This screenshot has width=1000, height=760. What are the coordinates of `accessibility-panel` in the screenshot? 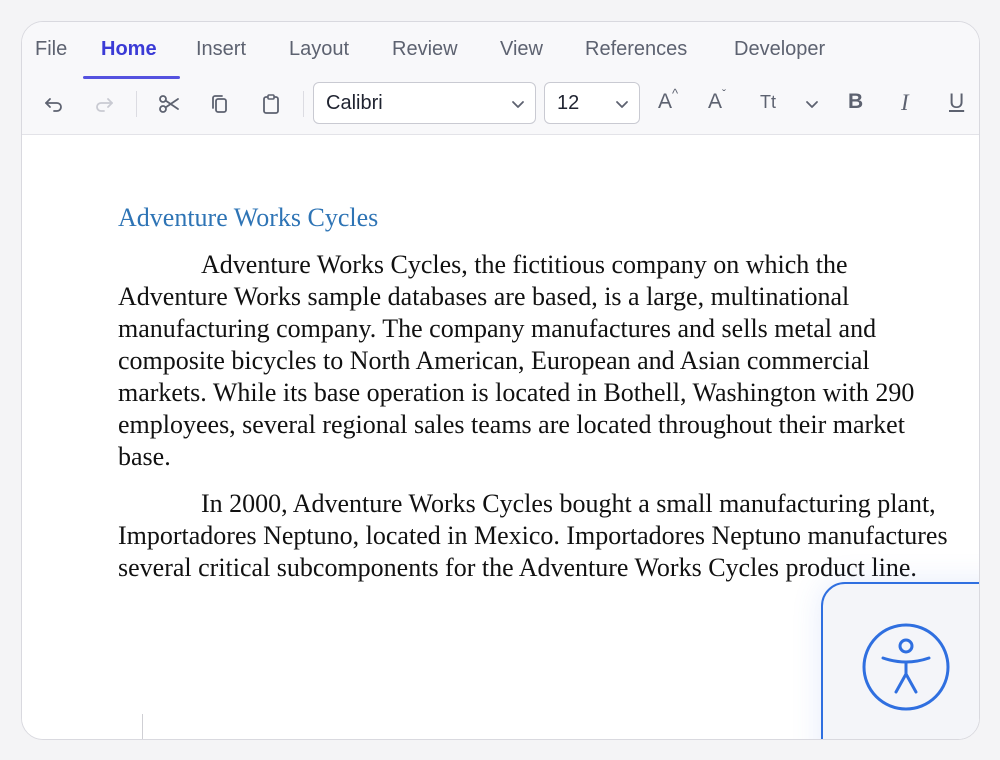 It's located at (900, 660).